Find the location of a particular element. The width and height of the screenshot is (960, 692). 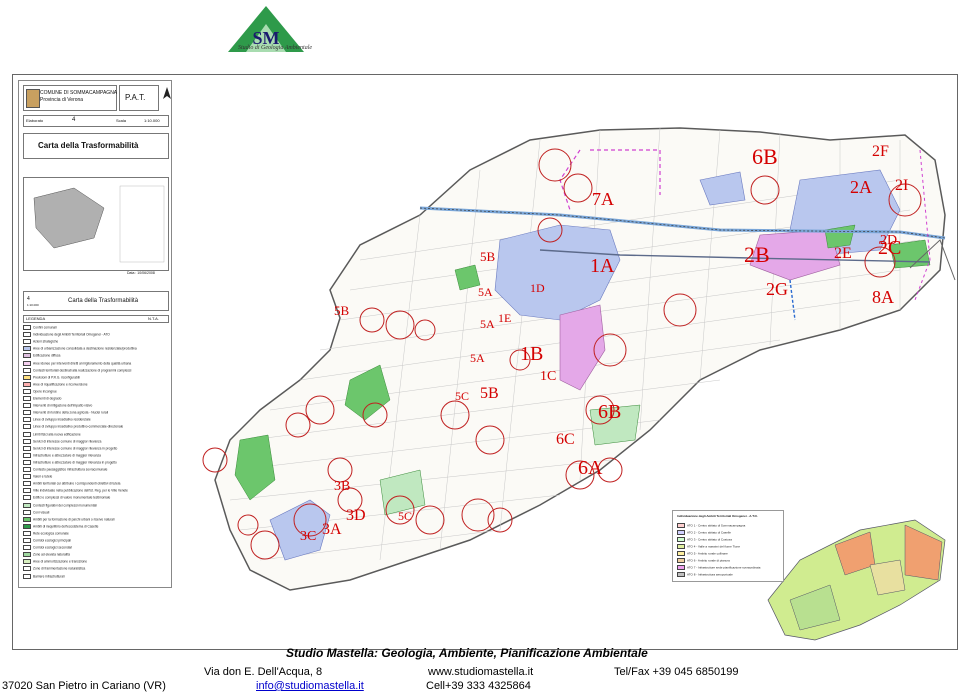

ato-legend-row-label: ATO 8 - Infrastruttura aeroportuale is located at coordinates (710, 574).